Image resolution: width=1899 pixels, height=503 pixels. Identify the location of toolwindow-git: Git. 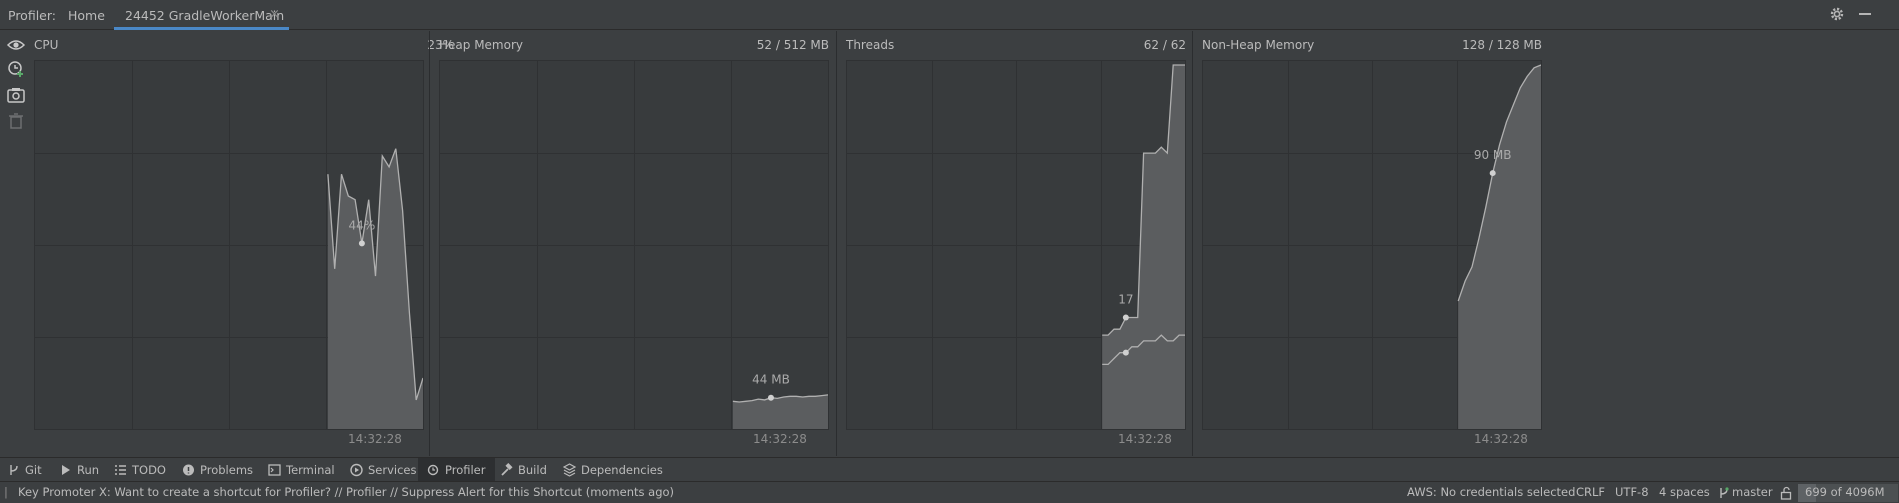
(25, 470).